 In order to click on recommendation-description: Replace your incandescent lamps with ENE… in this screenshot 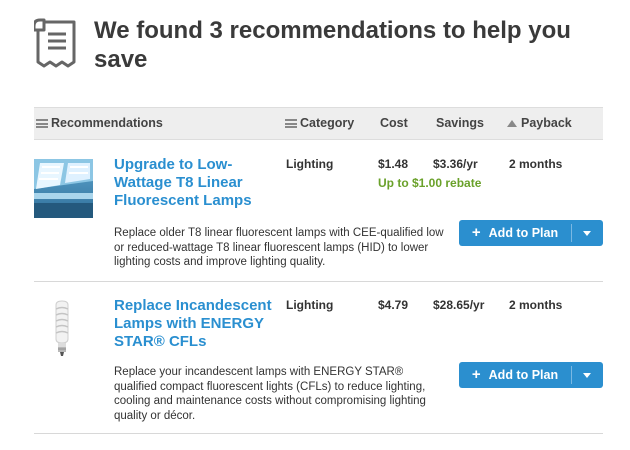, I will do `click(270, 394)`.